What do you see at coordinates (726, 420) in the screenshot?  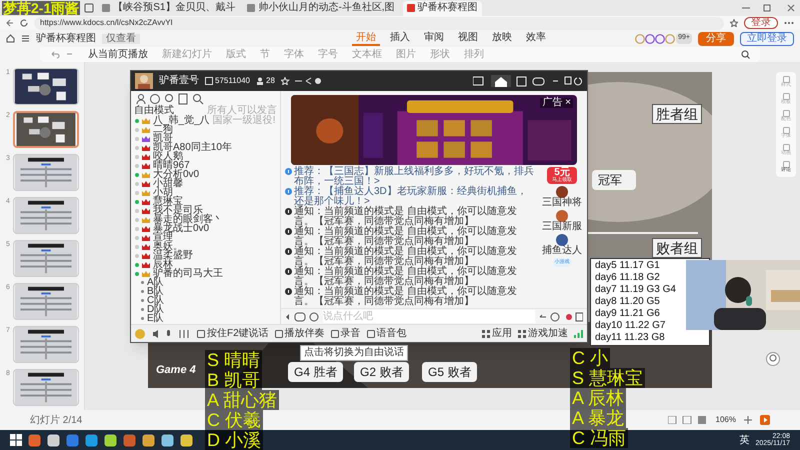 I see `zoom-level: 106%` at bounding box center [726, 420].